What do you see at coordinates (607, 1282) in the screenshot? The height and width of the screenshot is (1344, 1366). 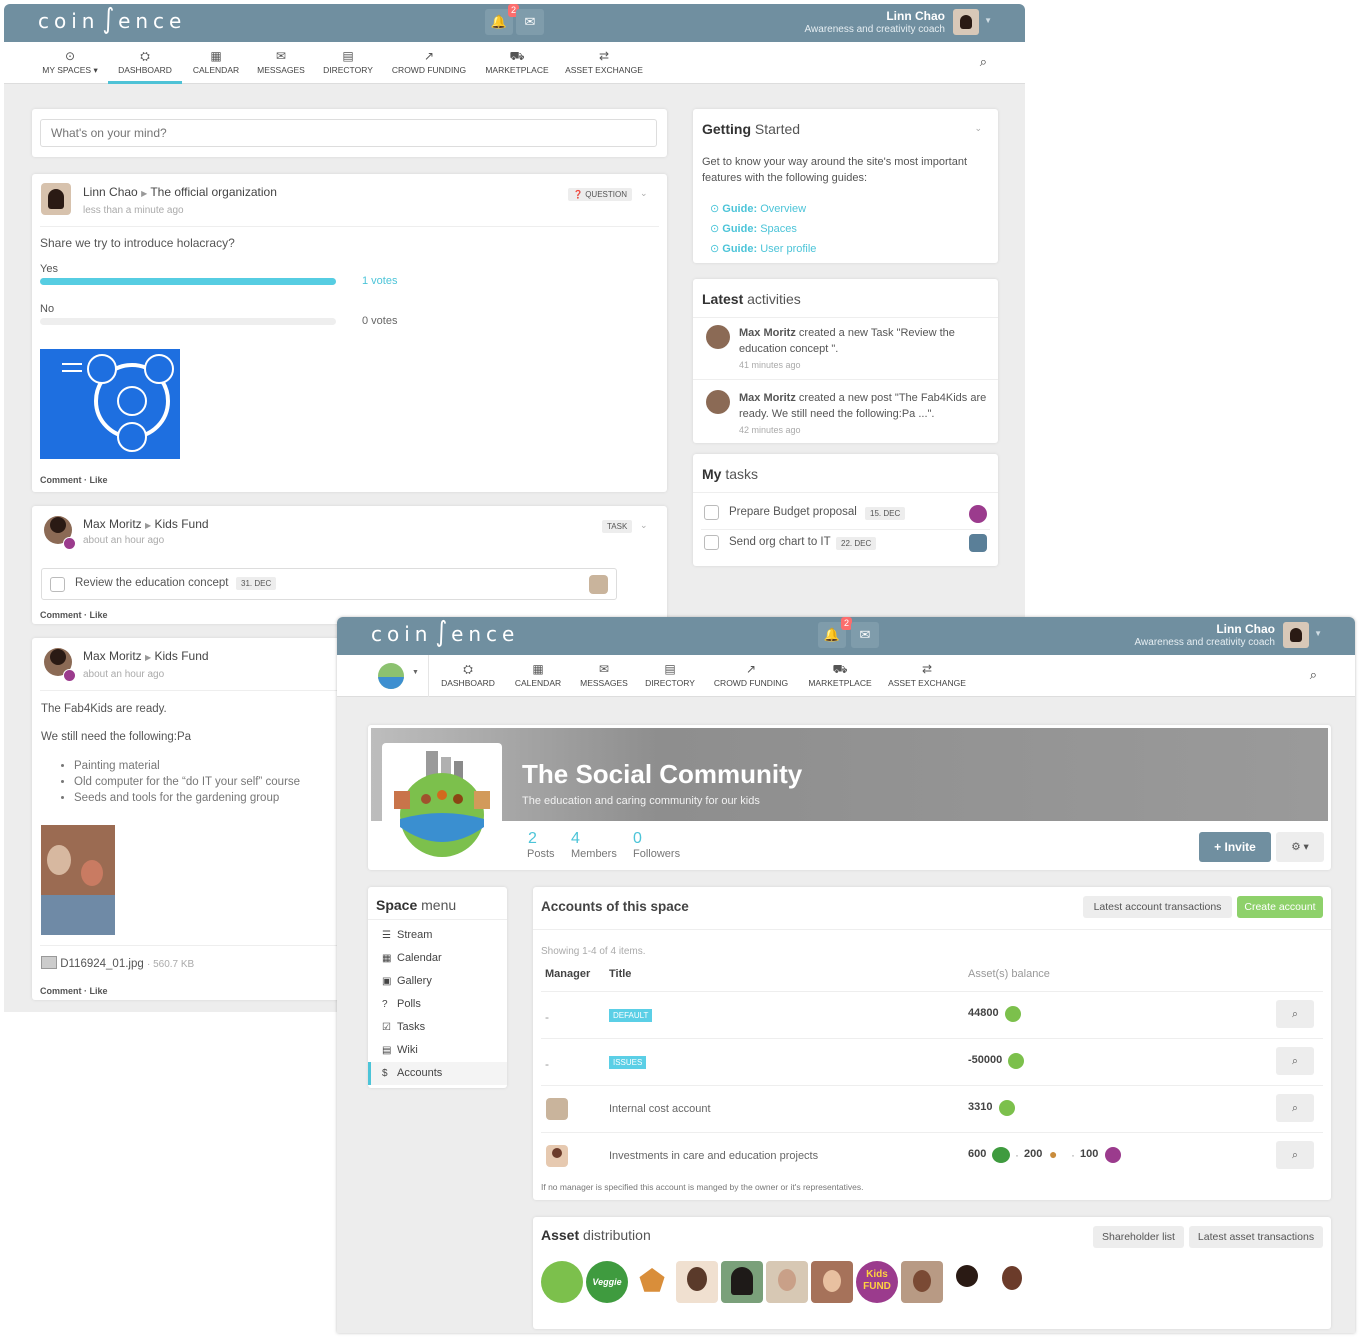 I see `veggie-avatar: Veggie` at bounding box center [607, 1282].